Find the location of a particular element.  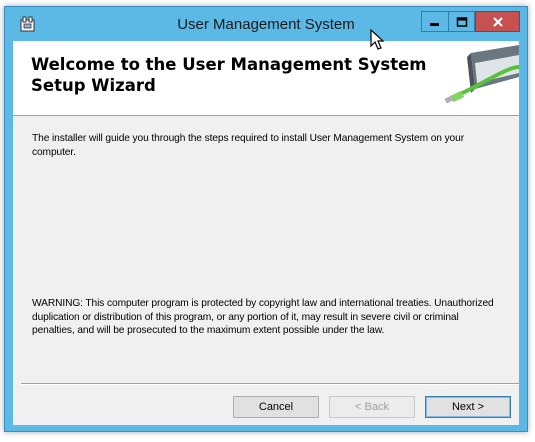

button-divider is located at coordinates (270, 384).